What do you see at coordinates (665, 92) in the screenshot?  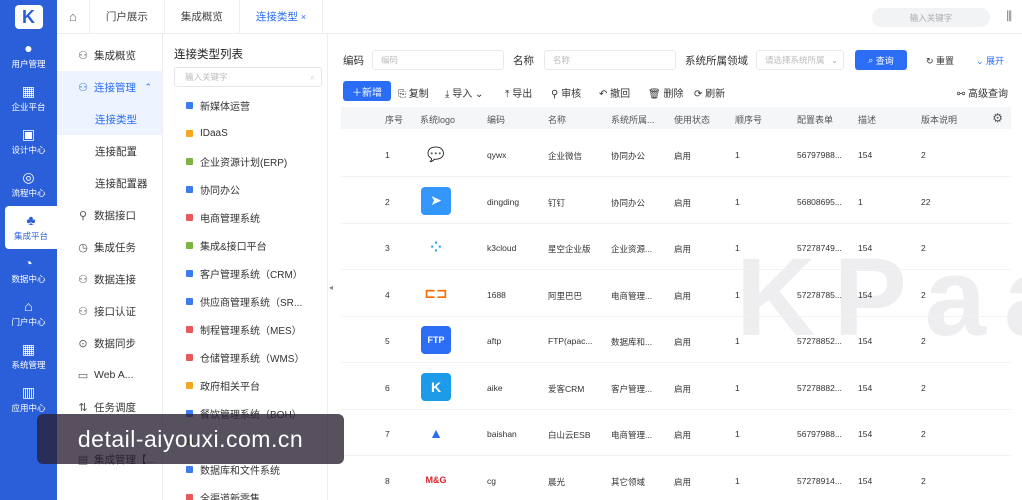 I see `delete-button: 🗑 删除` at bounding box center [665, 92].